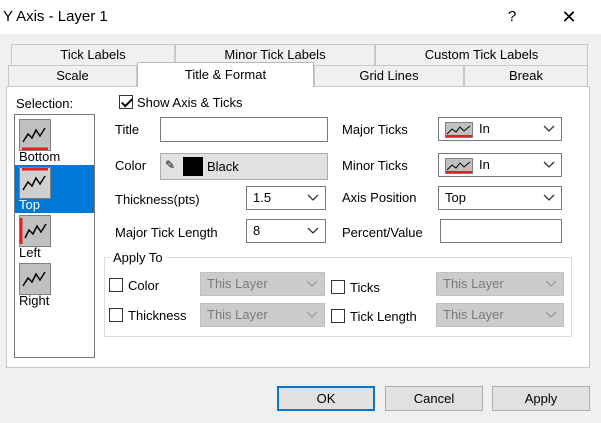 The image size is (601, 423). I want to click on cancel-button: Cancel, so click(434, 398).